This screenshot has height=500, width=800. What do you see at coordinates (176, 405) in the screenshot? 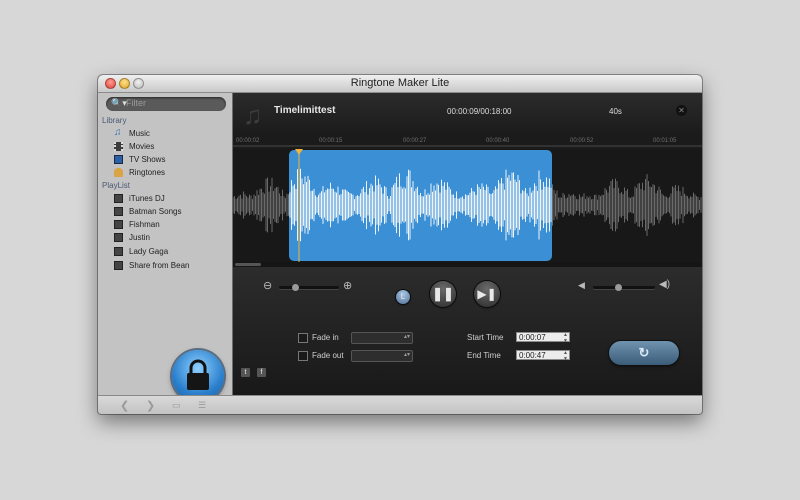
I see `screen-icon: ▭` at bounding box center [176, 405].